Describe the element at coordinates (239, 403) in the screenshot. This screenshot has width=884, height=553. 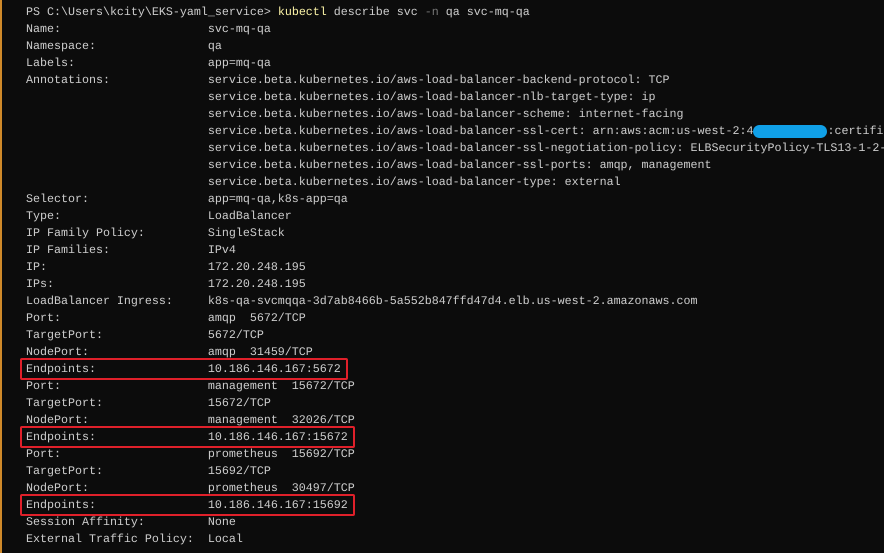
I see `field-value: 15672/TCP` at that location.